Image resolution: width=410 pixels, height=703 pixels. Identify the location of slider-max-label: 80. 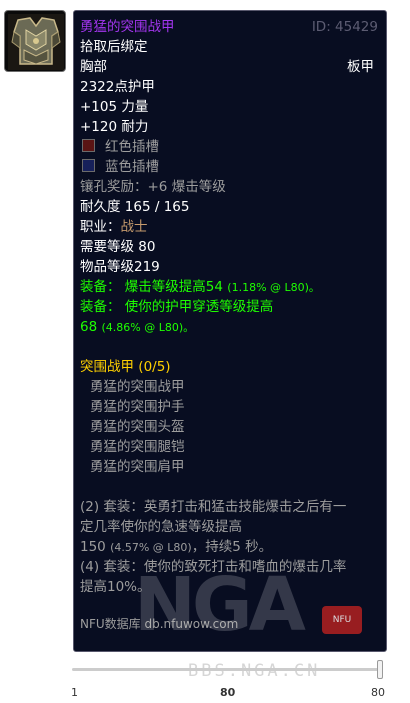
(378, 692).